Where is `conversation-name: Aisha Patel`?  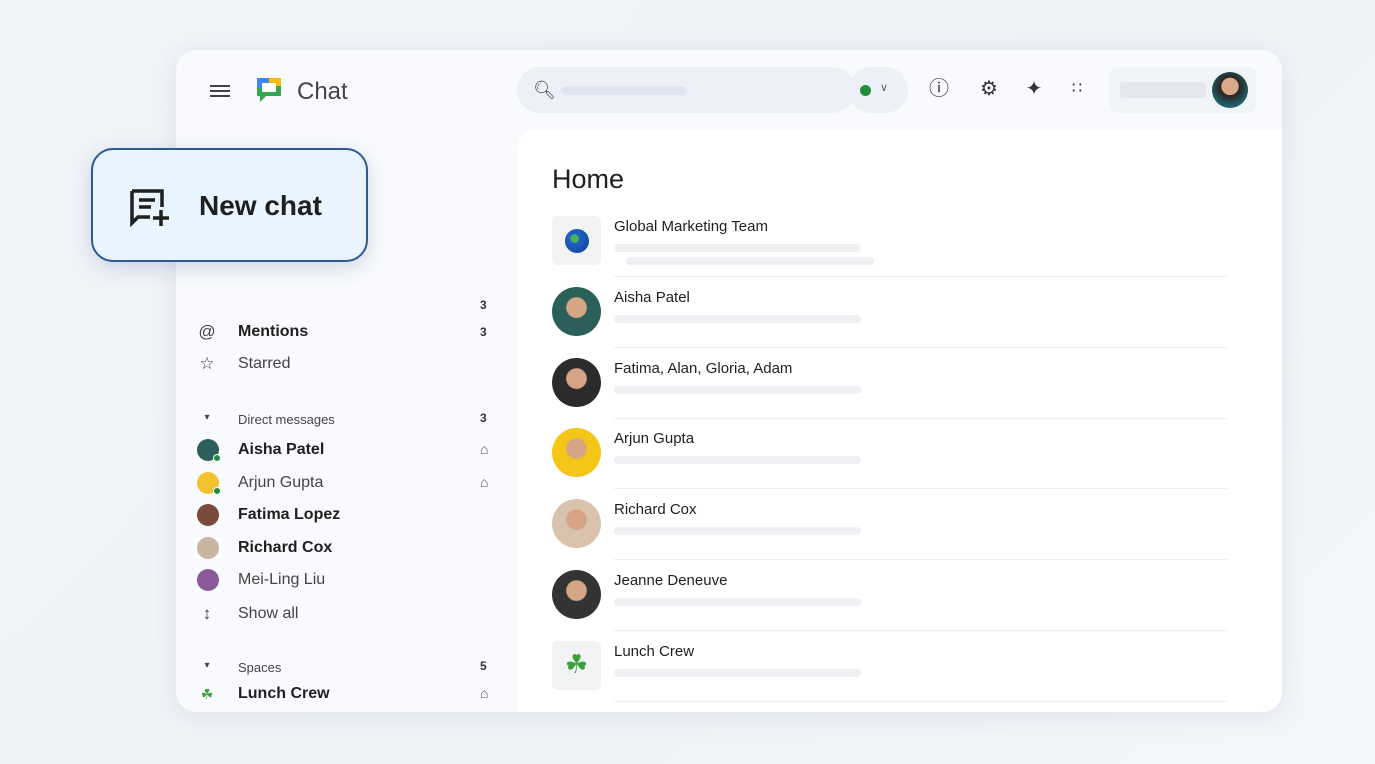 conversation-name: Aisha Patel is located at coordinates (652, 297).